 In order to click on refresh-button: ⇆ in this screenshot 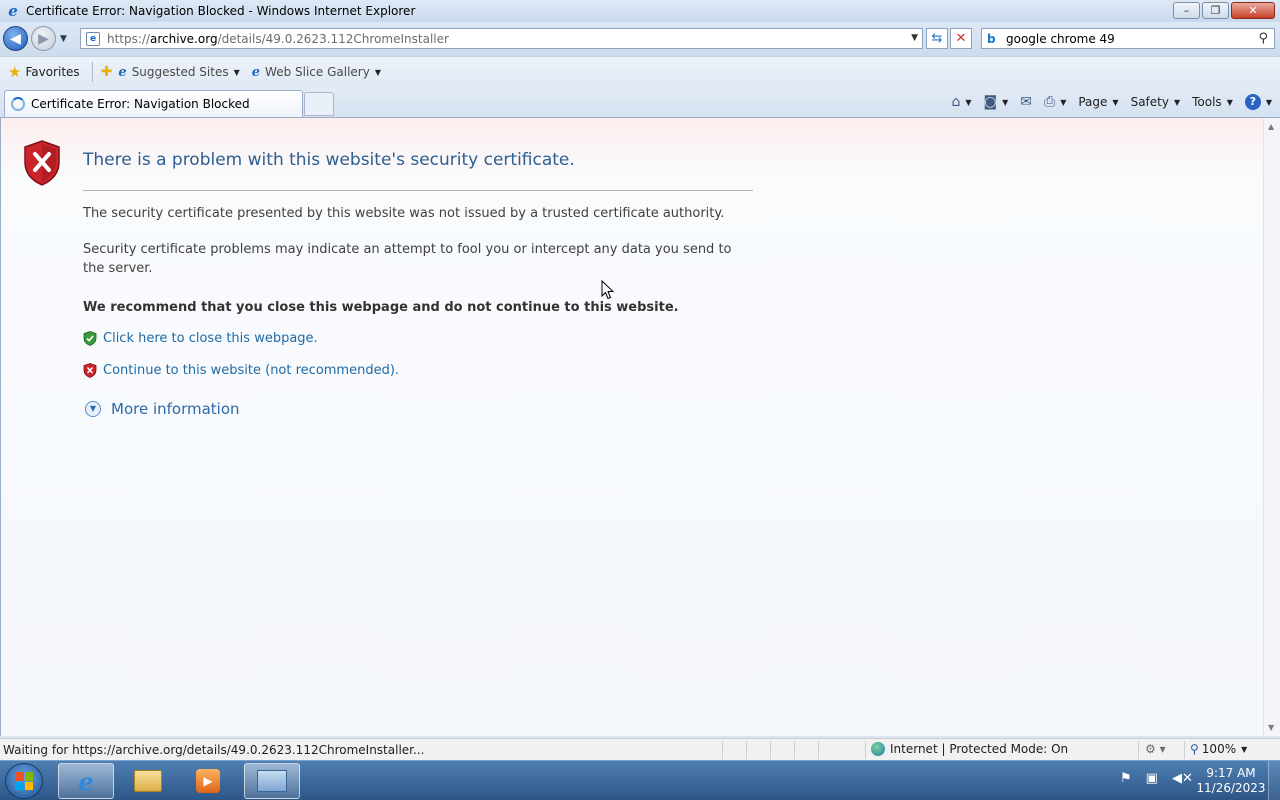, I will do `click(937, 38)`.